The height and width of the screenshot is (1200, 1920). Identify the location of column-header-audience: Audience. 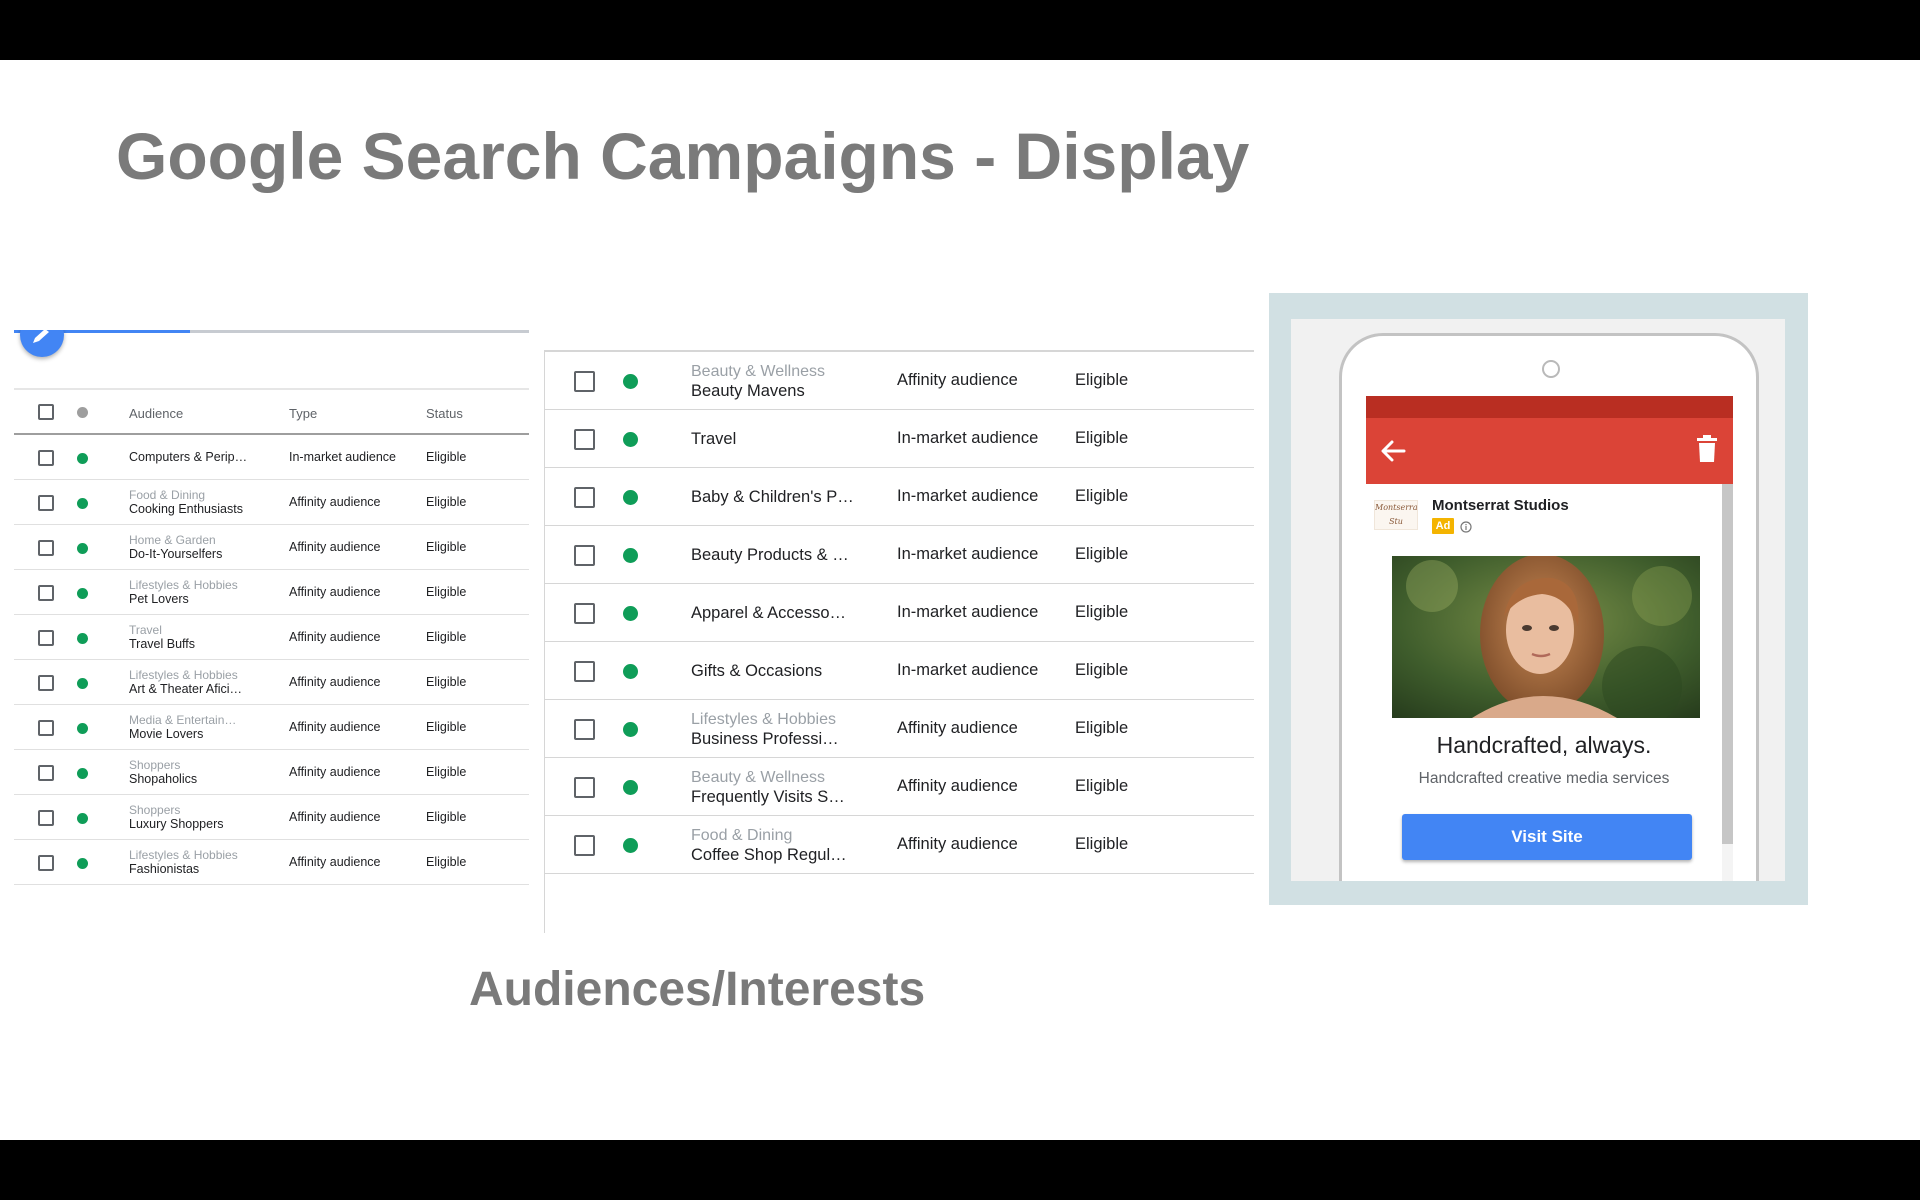
(156, 413).